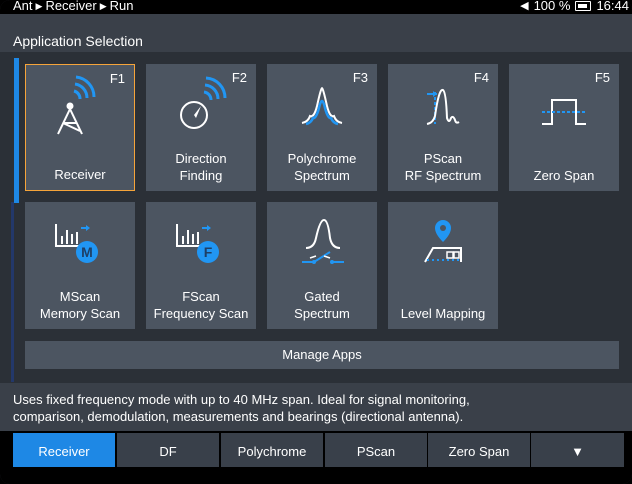 The width and height of the screenshot is (632, 484). I want to click on fscan-icon: F, so click(197, 243).